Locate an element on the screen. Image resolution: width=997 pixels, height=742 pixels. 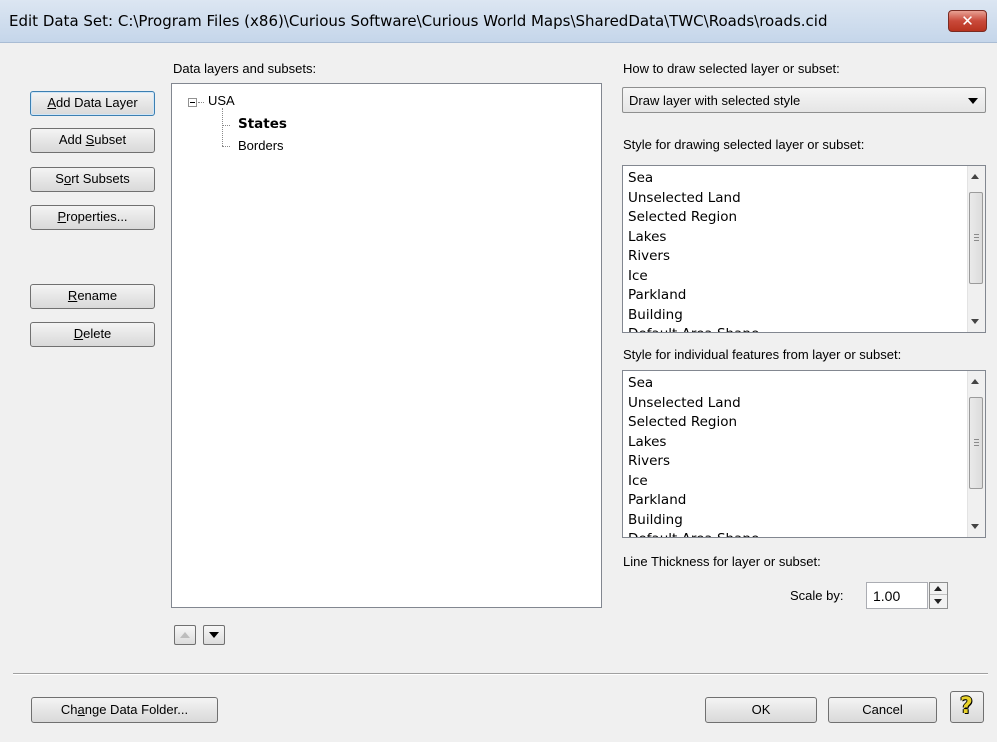
feature-list-scrollbar is located at coordinates (976, 454).